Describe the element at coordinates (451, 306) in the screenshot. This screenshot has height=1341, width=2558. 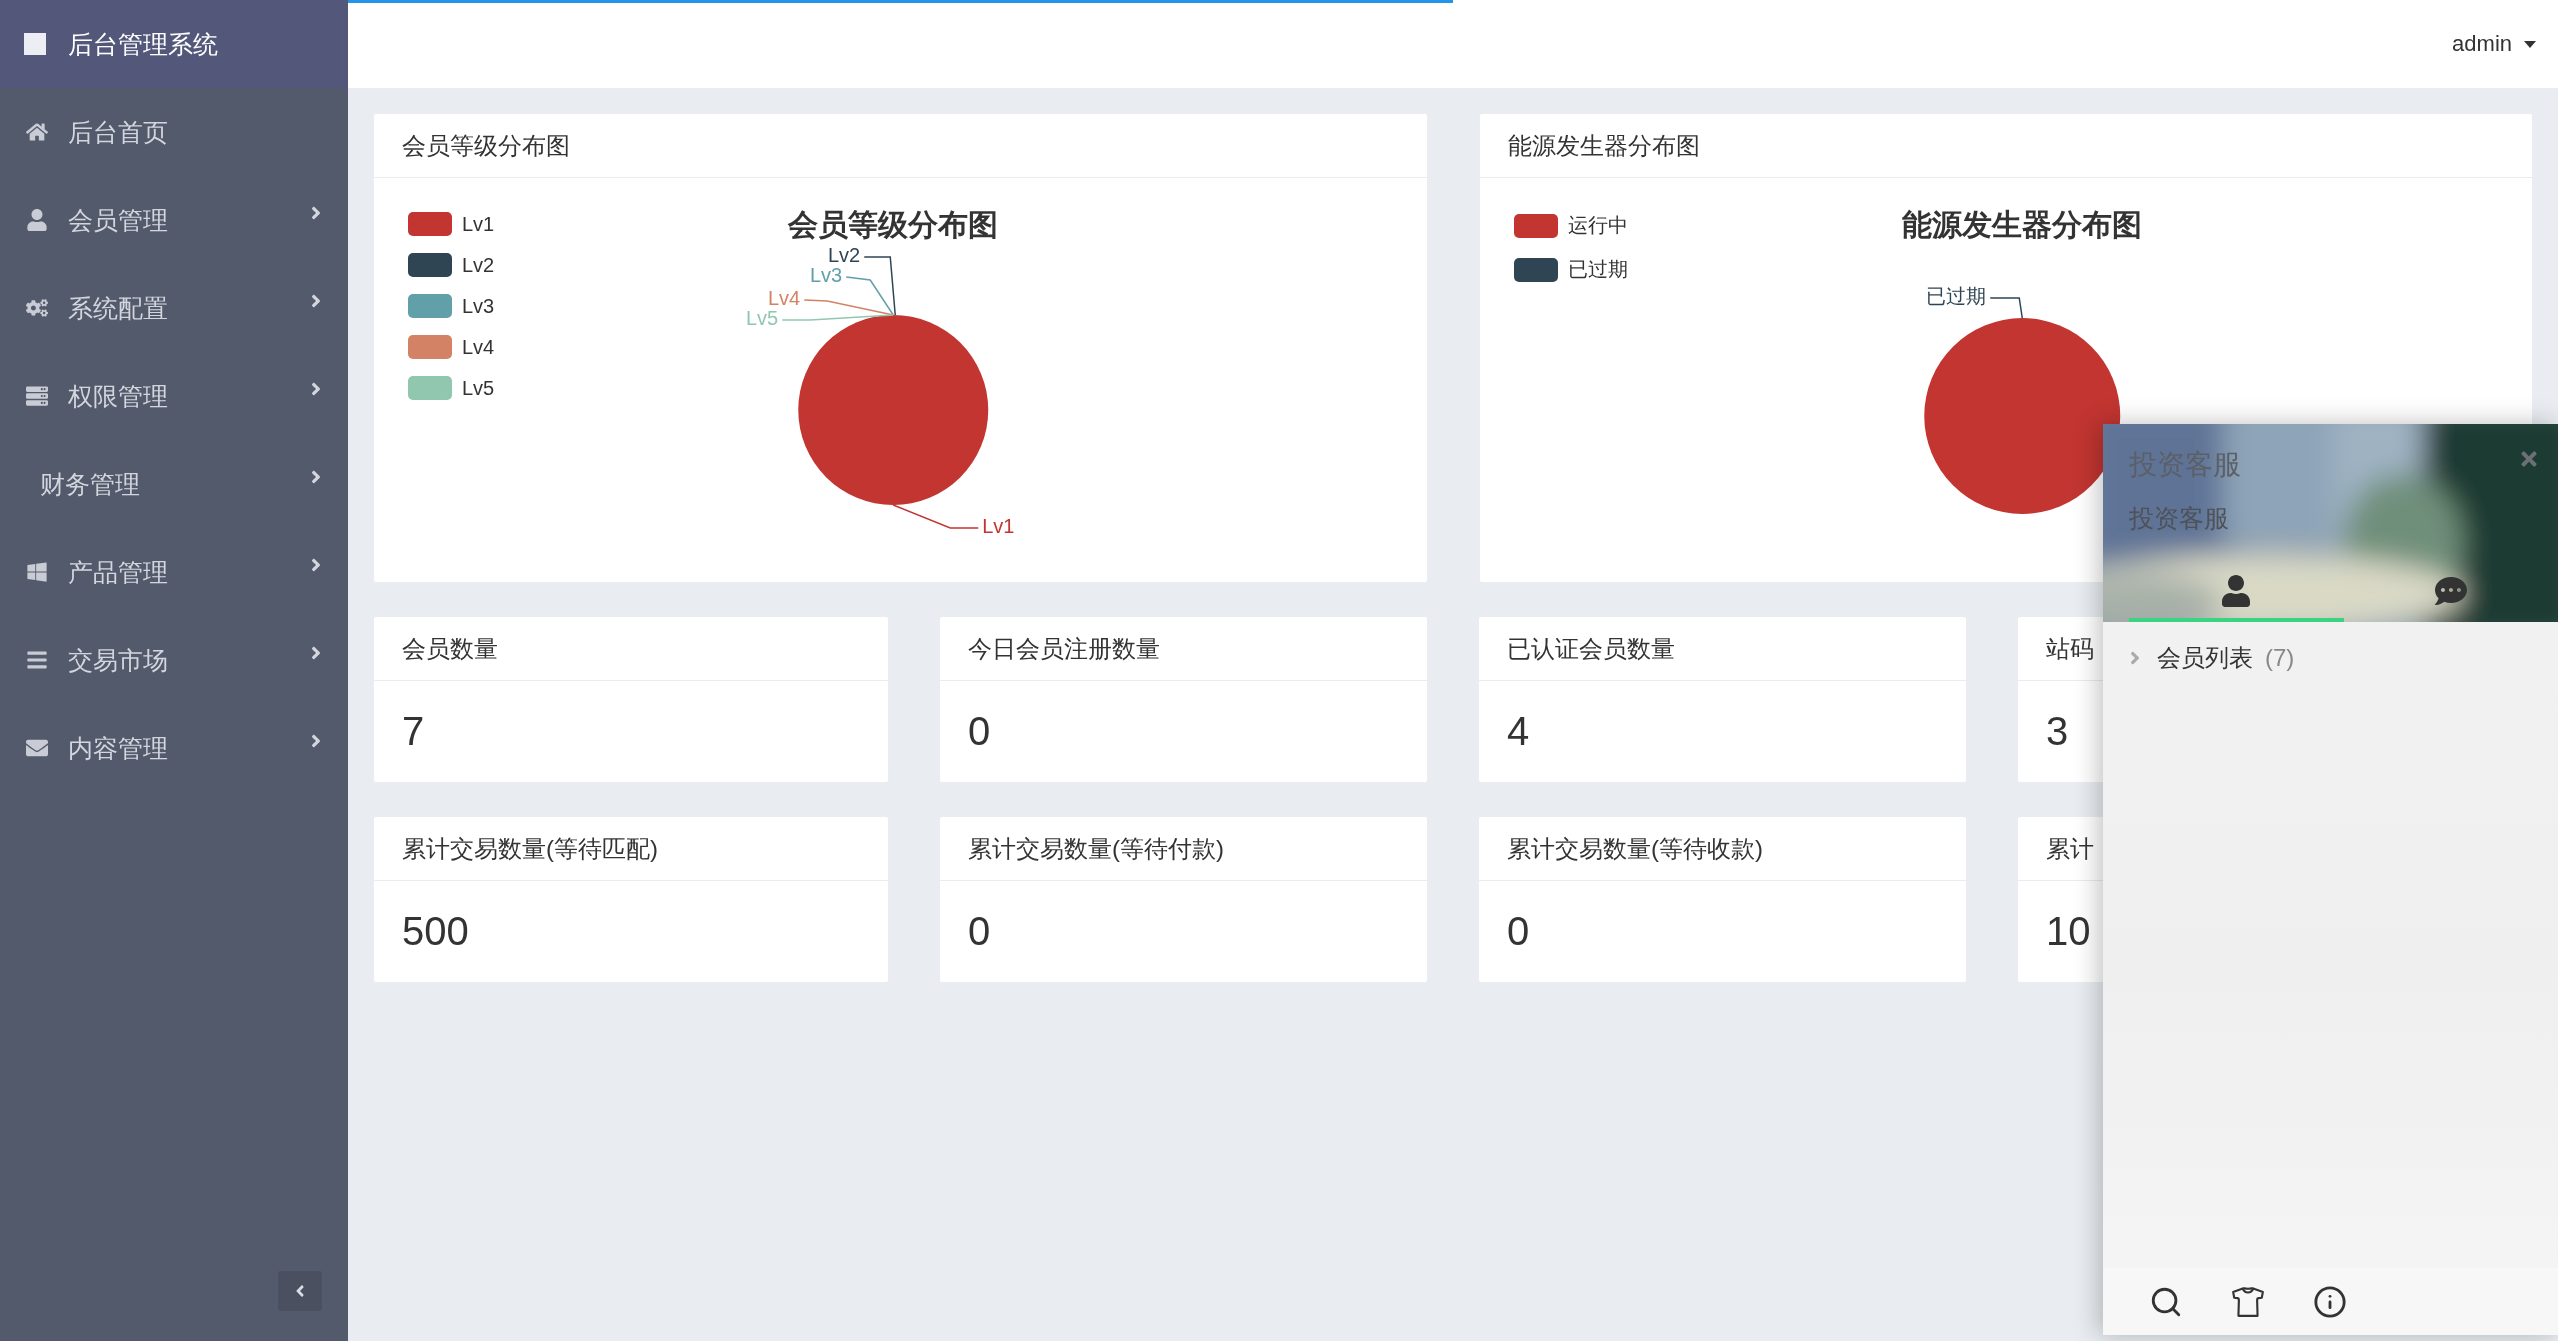
I see `legend-item: Lv3` at that location.